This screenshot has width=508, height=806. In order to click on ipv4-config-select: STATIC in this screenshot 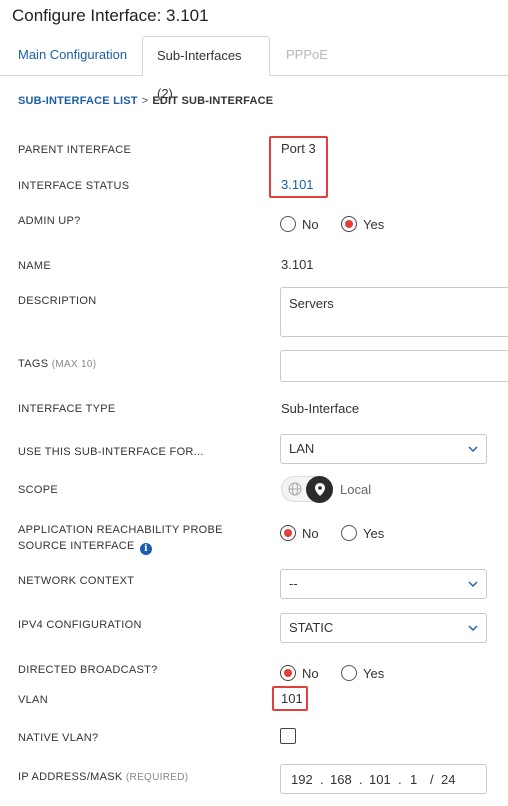, I will do `click(383, 628)`.